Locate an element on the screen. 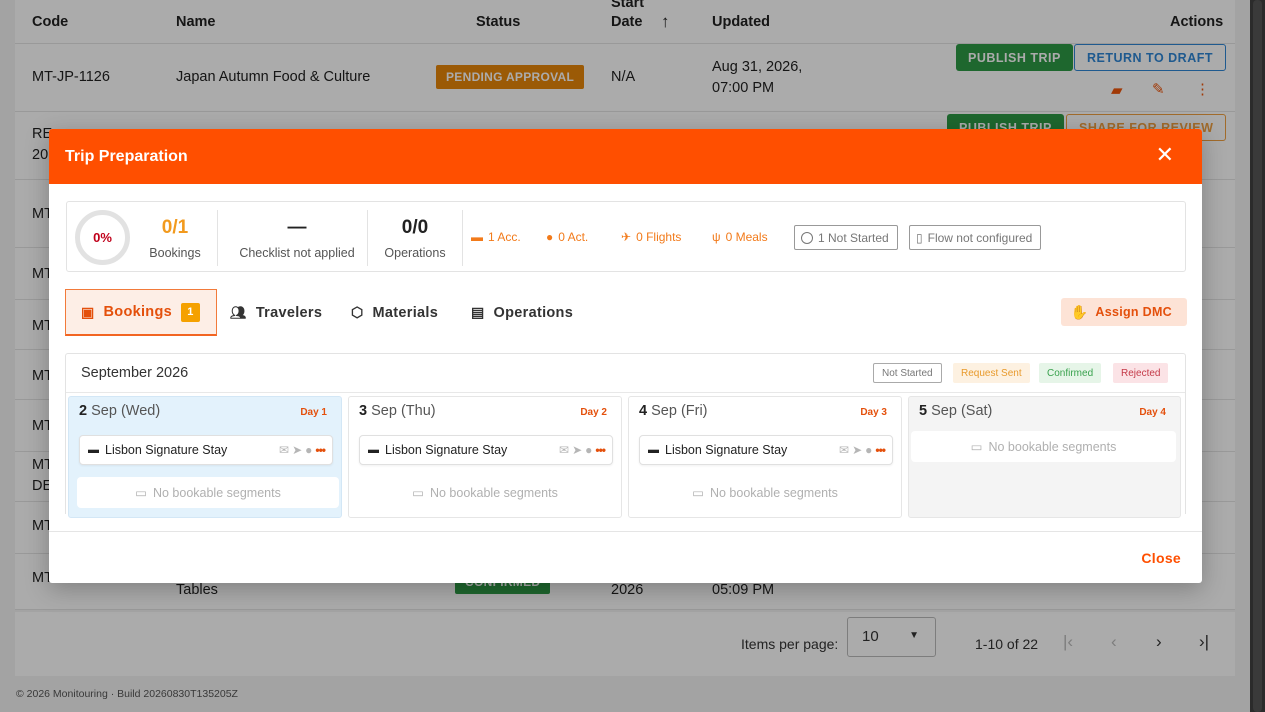  close-button: Close is located at coordinates (1161, 558).